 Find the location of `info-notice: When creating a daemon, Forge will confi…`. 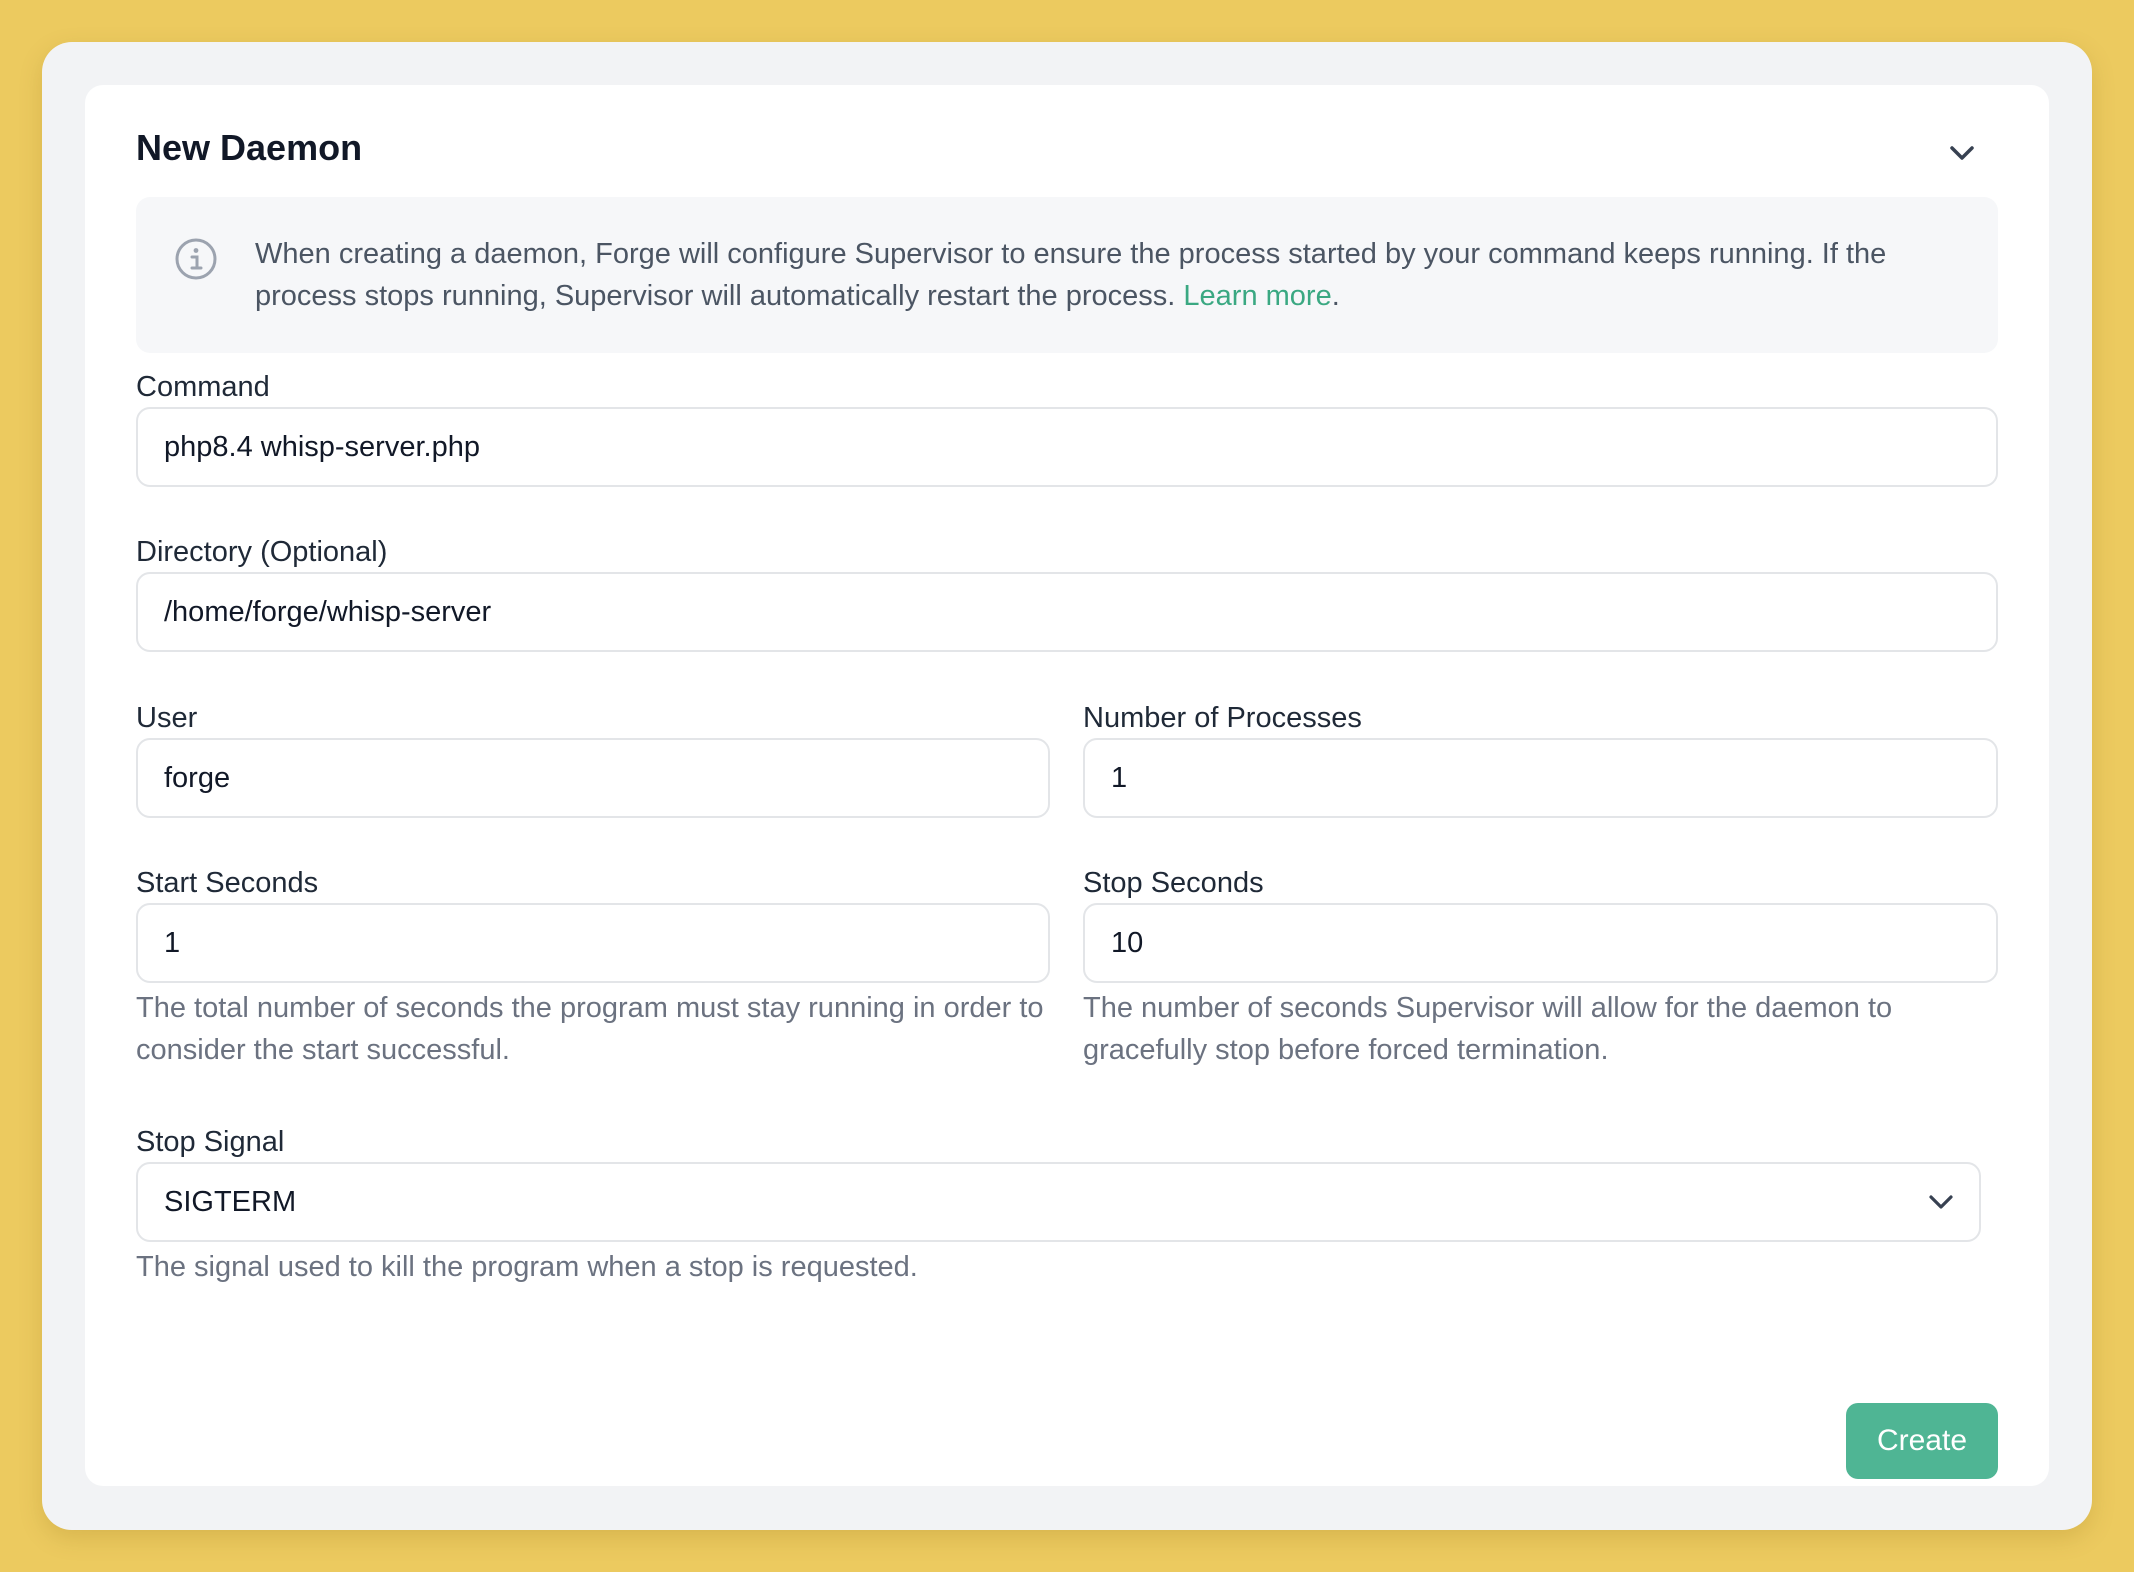

info-notice: When creating a daemon, Forge will confi… is located at coordinates (1067, 275).